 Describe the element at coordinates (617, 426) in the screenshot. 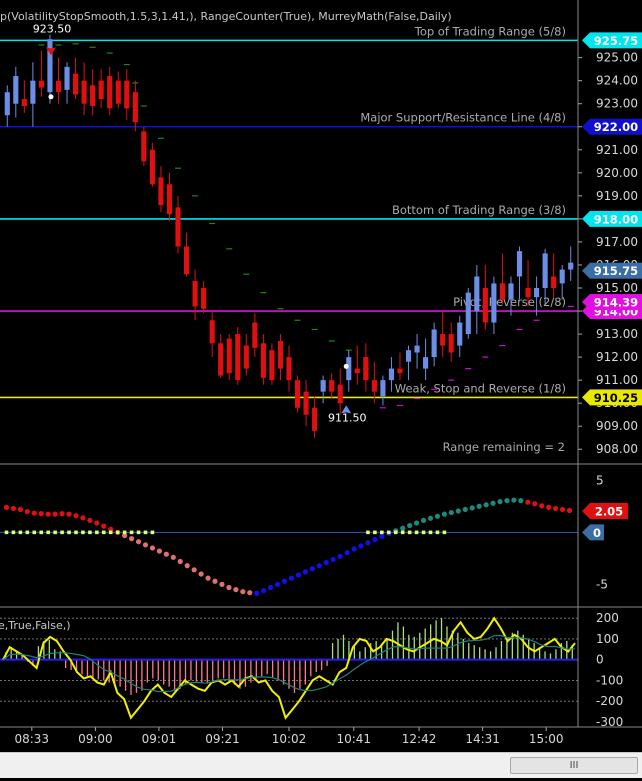

I see `price-axis-label: 909.00` at that location.